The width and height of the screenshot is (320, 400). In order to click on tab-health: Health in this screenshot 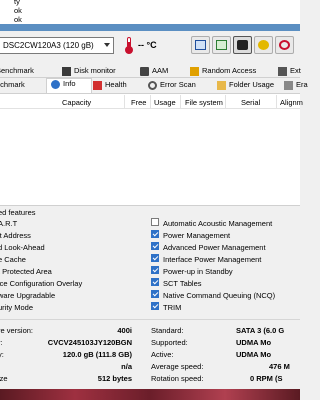, I will do `click(119, 86)`.